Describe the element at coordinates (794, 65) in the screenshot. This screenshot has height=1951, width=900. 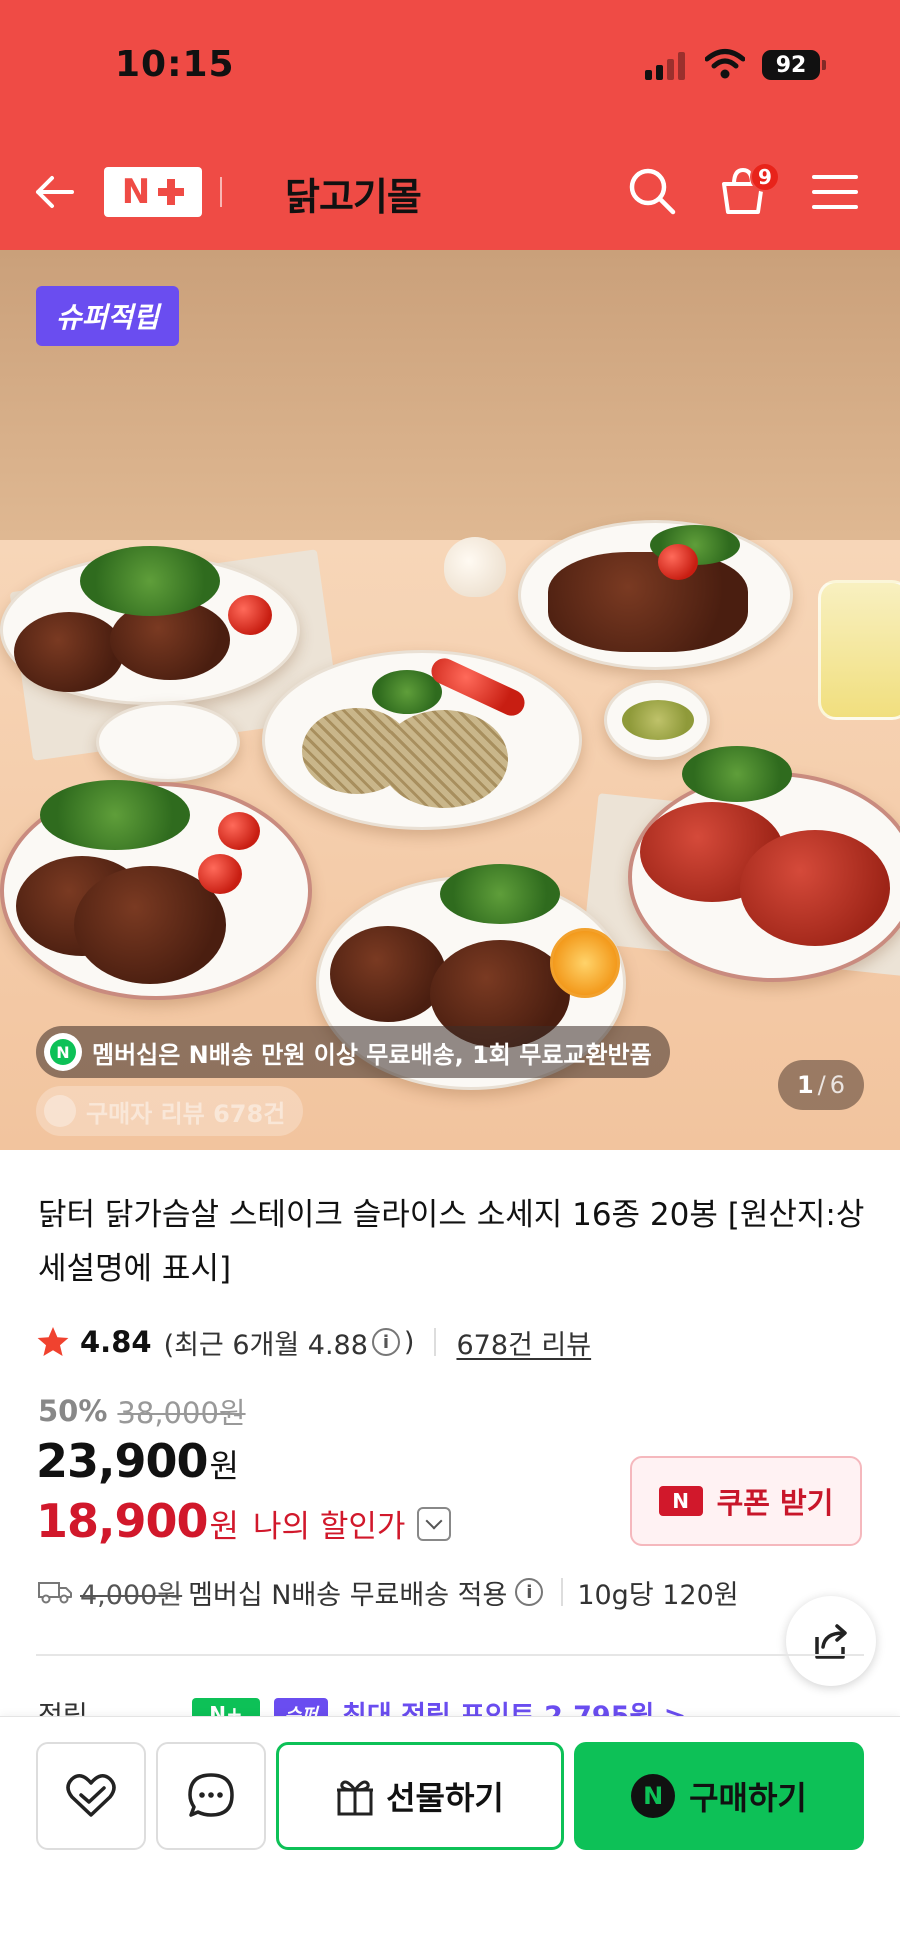
I see `battery-indicator: 92` at that location.